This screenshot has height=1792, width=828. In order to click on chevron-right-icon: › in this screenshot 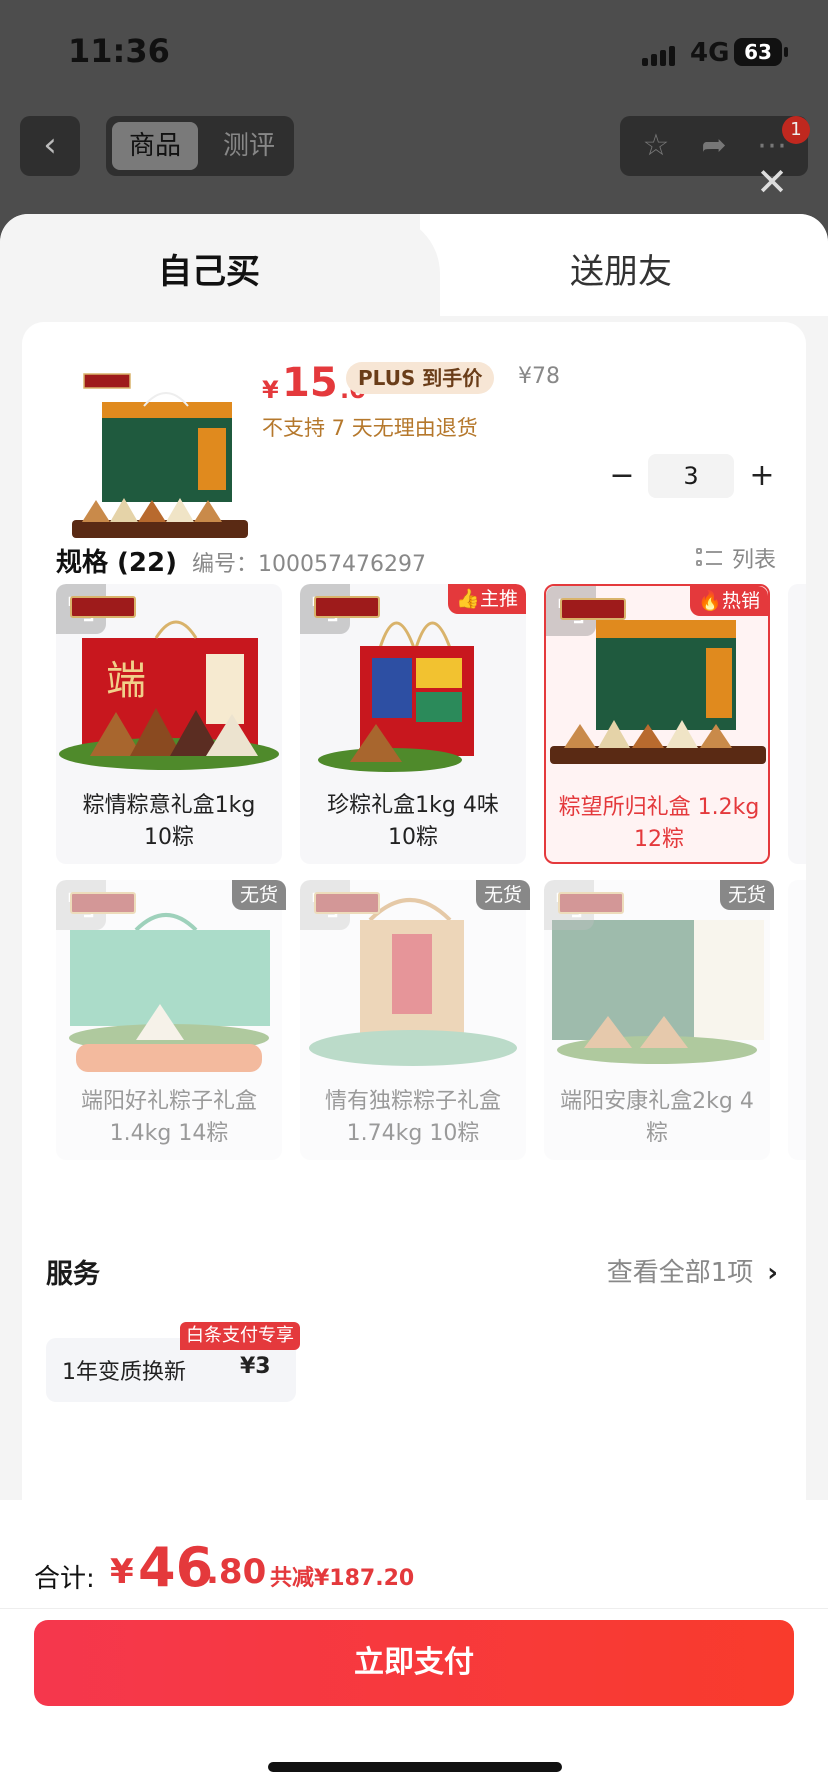, I will do `click(772, 1273)`.